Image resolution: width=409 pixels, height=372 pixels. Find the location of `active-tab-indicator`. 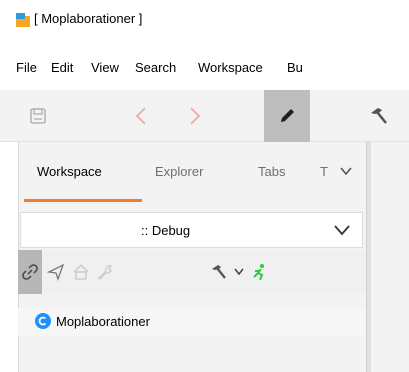

active-tab-indicator is located at coordinates (83, 200).